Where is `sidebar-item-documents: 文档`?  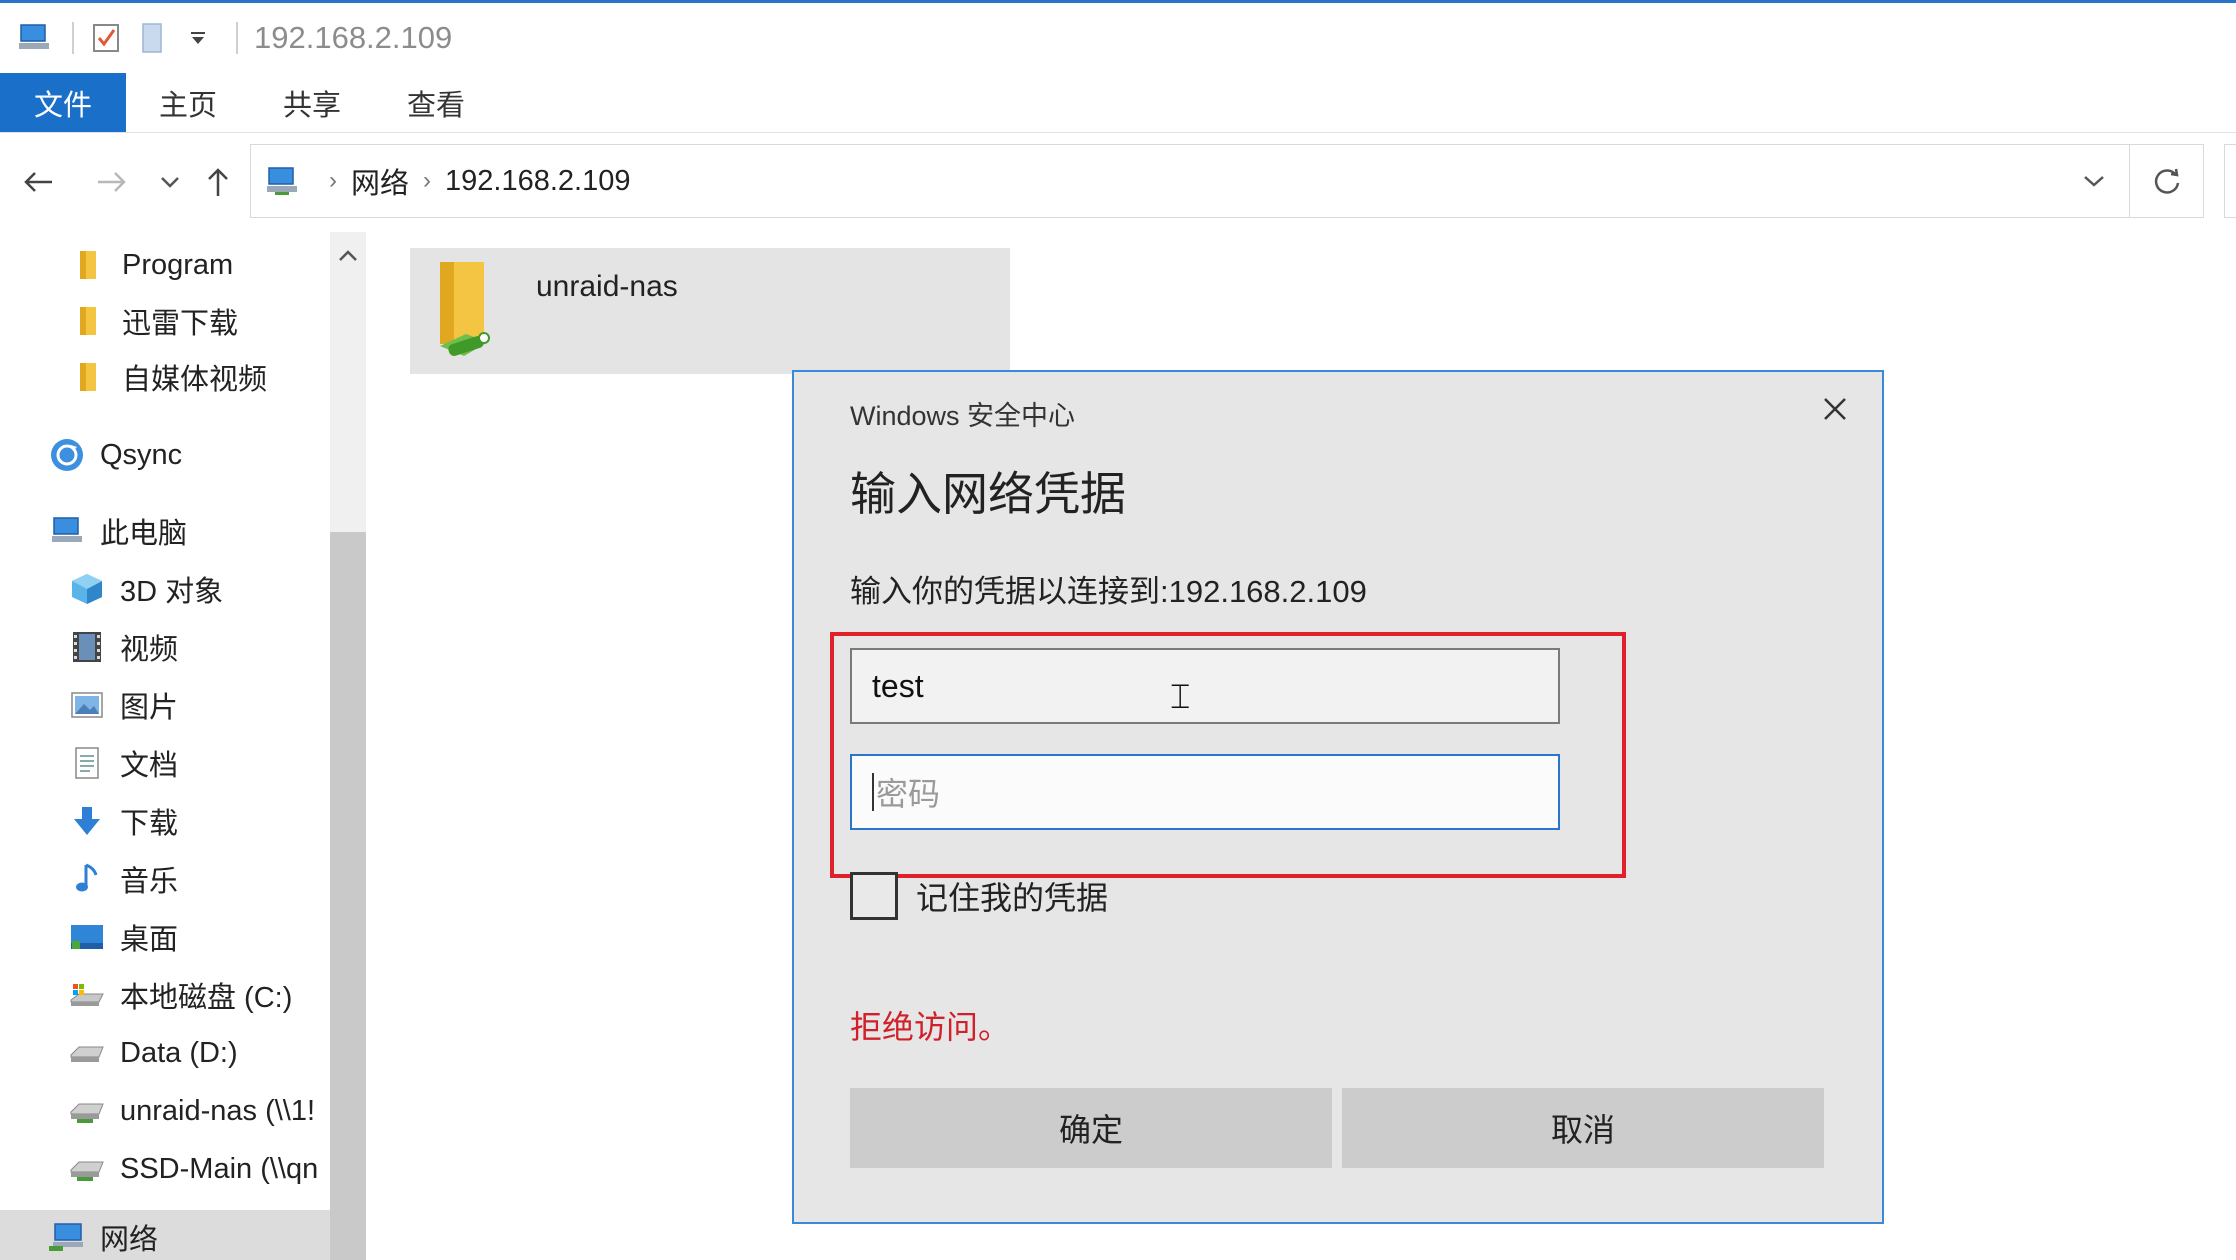
sidebar-item-documents: 文档 is located at coordinates (165, 763).